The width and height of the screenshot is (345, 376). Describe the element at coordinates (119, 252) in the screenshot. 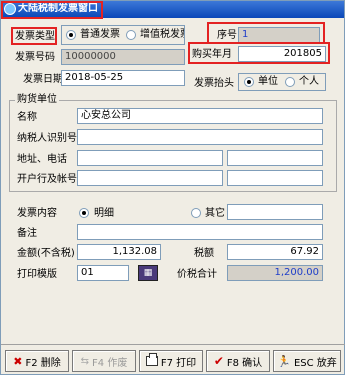

I see `amount-input: 1,132.08` at that location.